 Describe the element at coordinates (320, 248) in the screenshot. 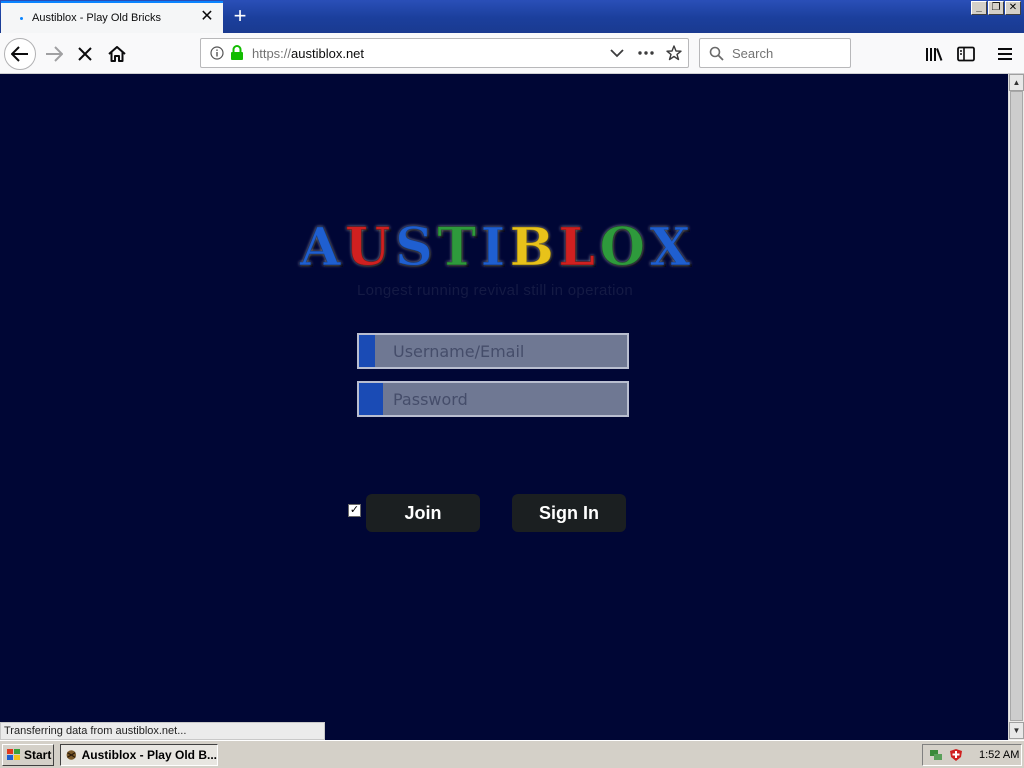

I see `logo-letter: A` at that location.